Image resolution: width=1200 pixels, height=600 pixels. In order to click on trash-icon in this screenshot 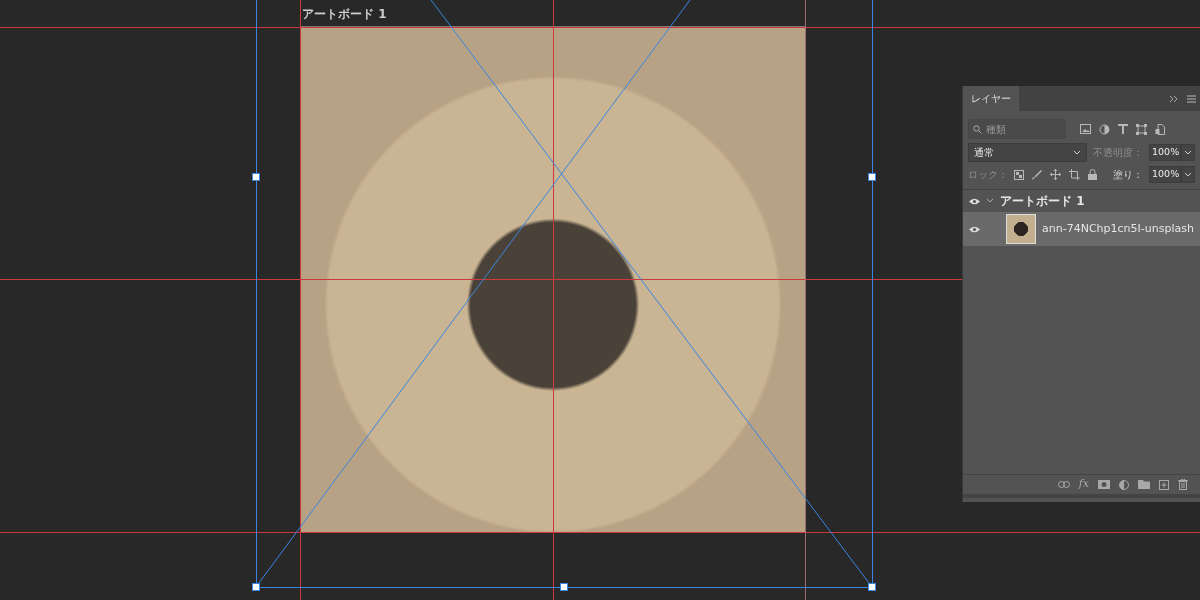, I will do `click(1183, 484)`.